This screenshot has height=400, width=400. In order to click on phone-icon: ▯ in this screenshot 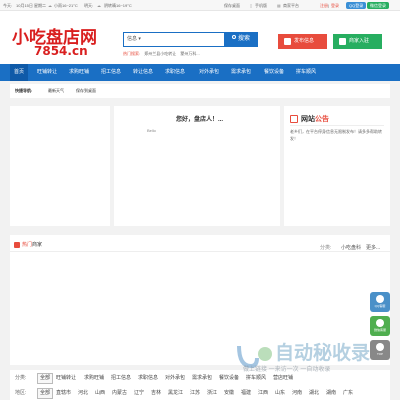, I will do `click(251, 5)`.